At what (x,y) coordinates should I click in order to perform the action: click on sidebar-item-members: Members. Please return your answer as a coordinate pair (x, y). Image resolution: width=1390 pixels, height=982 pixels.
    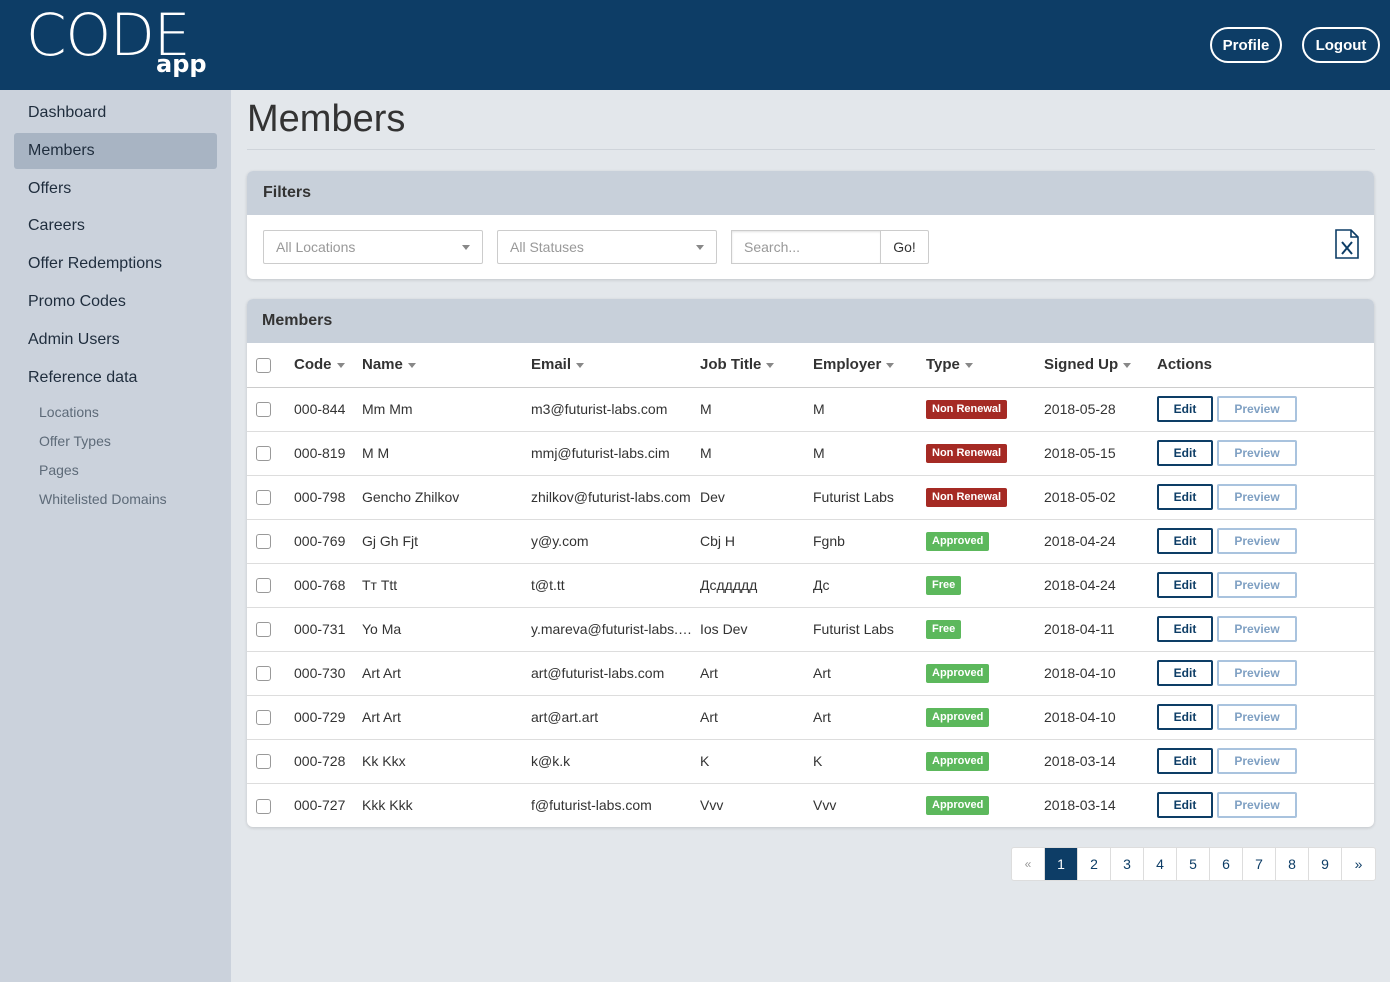
    Looking at the image, I should click on (115, 151).